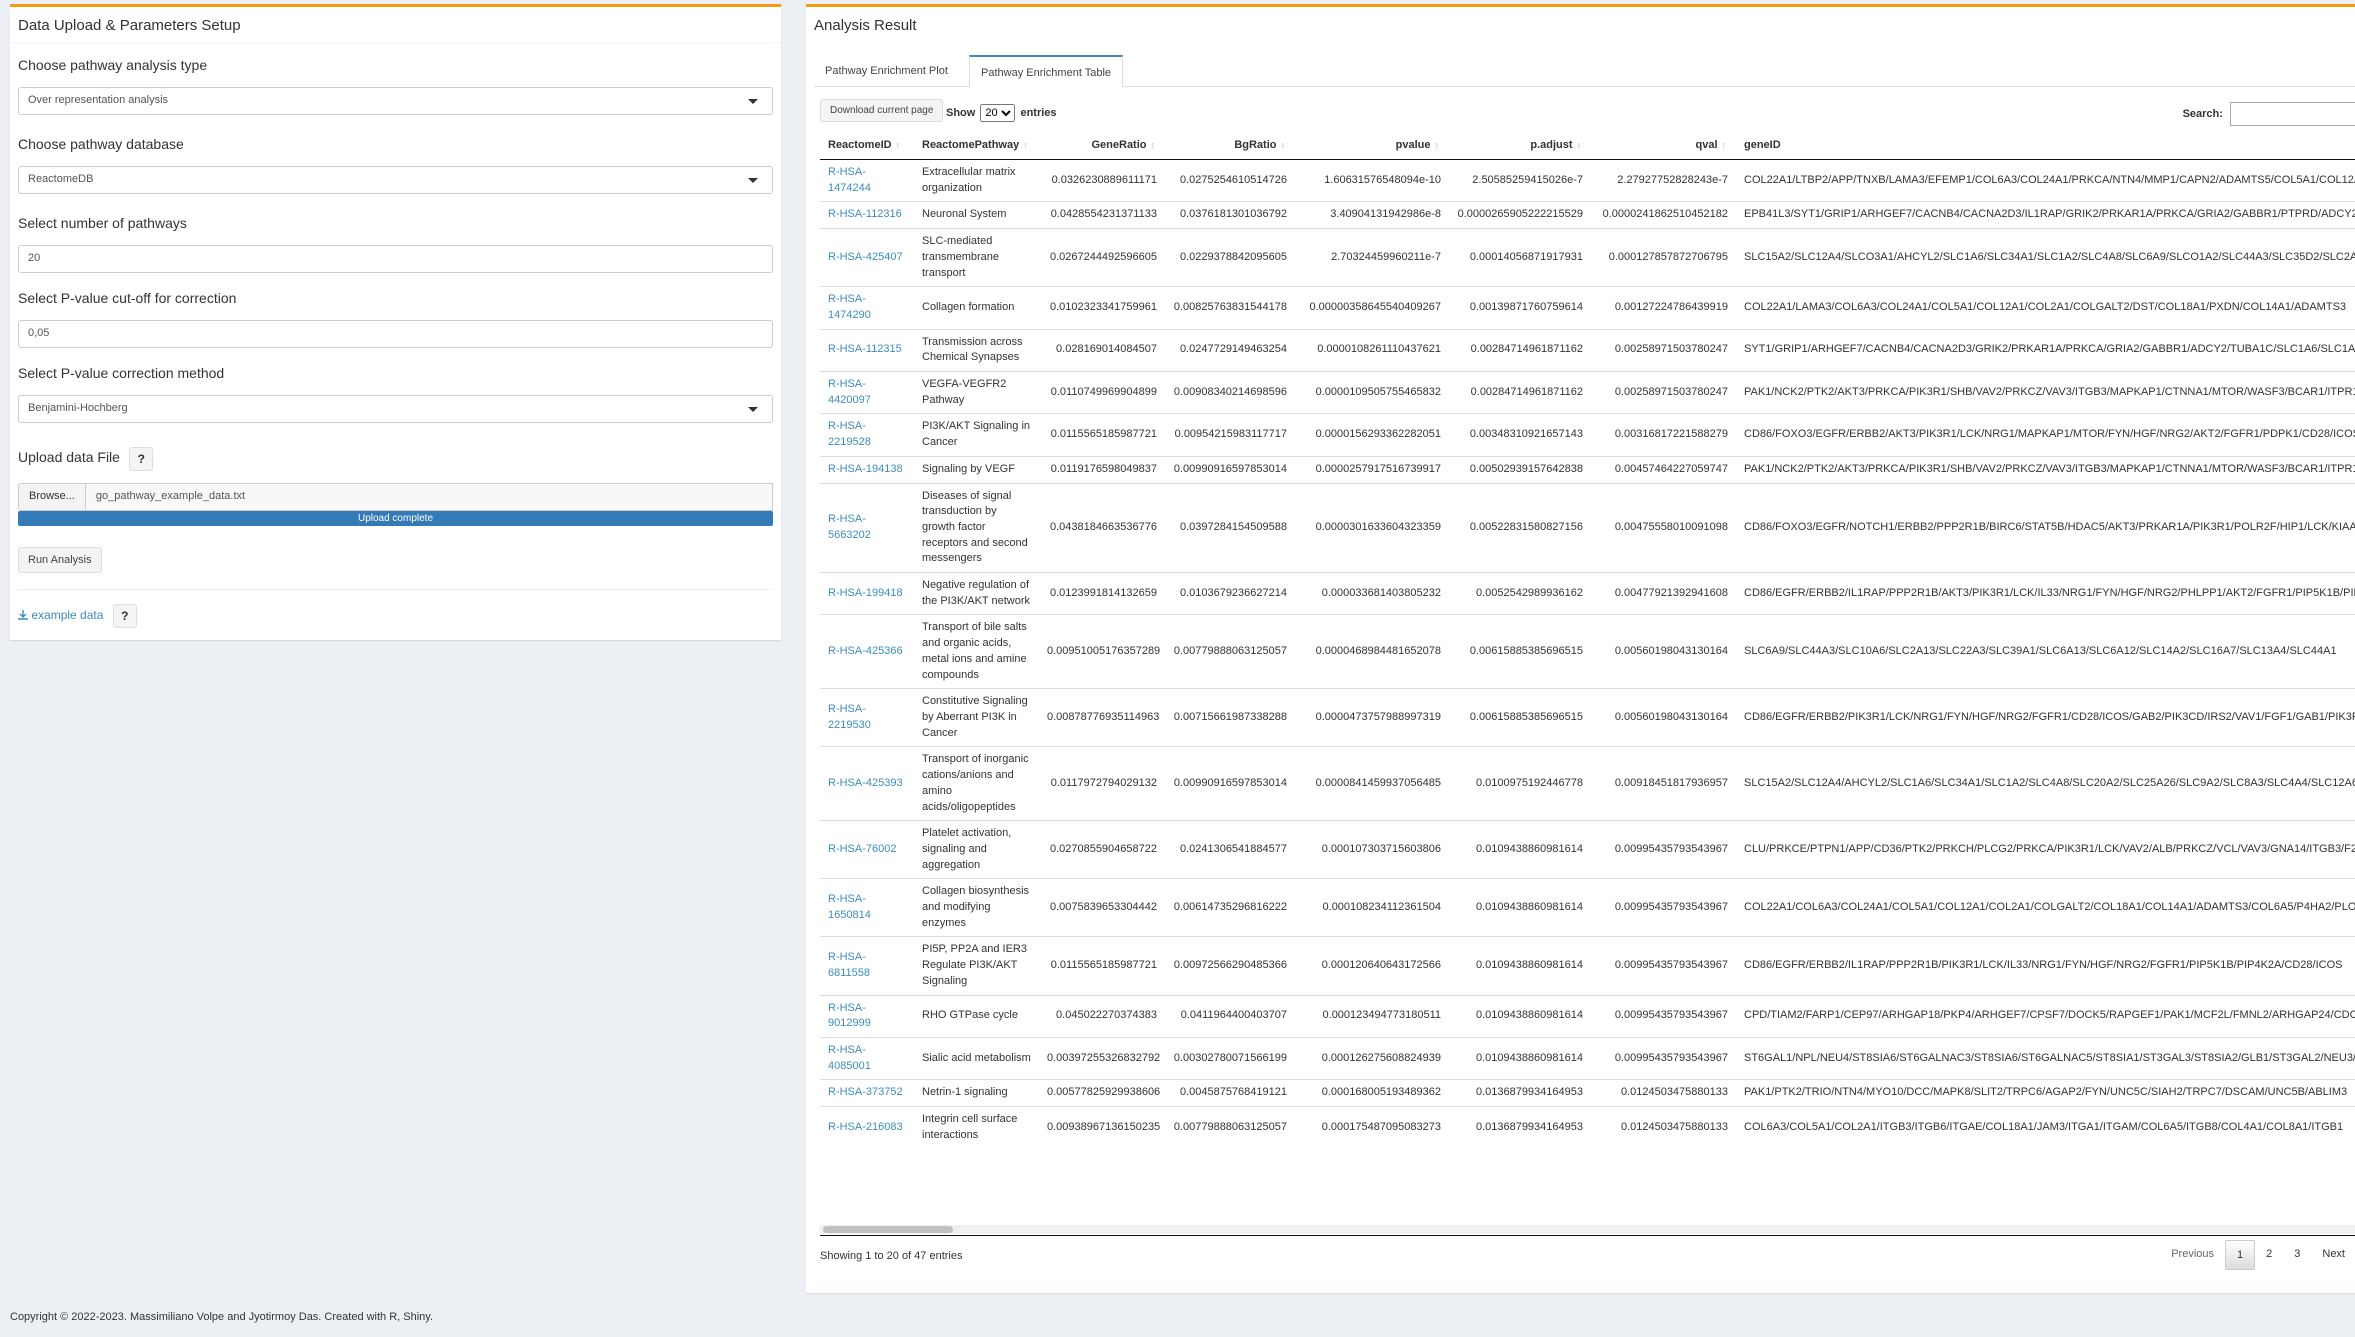  What do you see at coordinates (1520, 1127) in the screenshot?
I see `table-cell: 0.0136879934164953` at bounding box center [1520, 1127].